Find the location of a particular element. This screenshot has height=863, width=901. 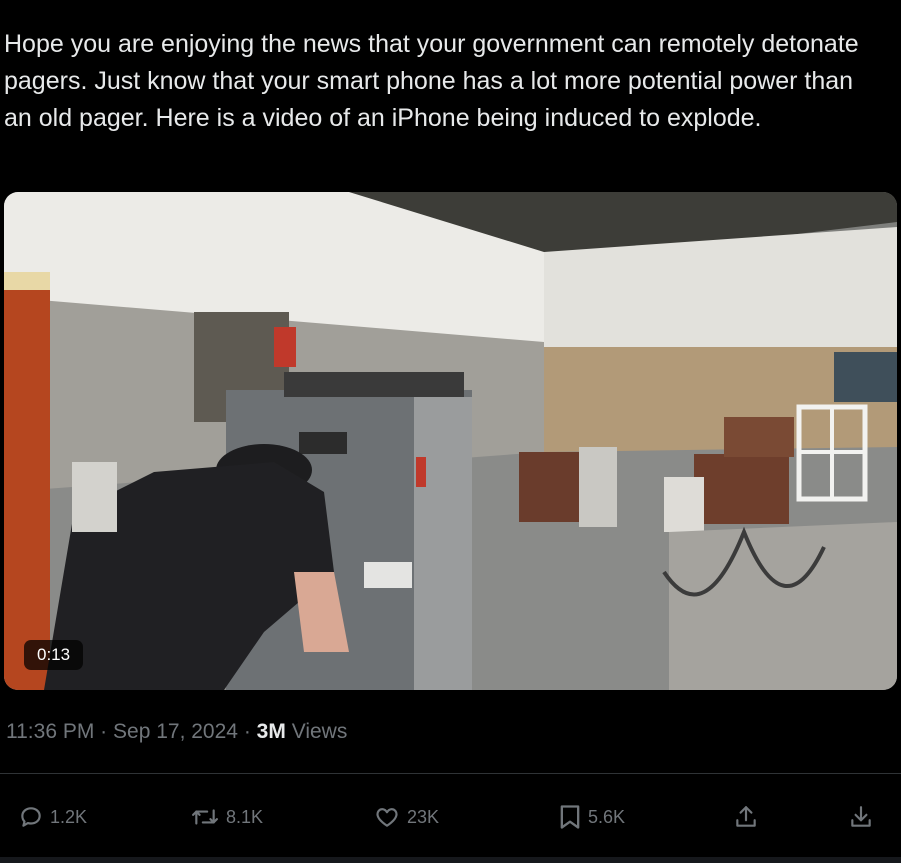

bookmark-count: 5.6K is located at coordinates (607, 816).